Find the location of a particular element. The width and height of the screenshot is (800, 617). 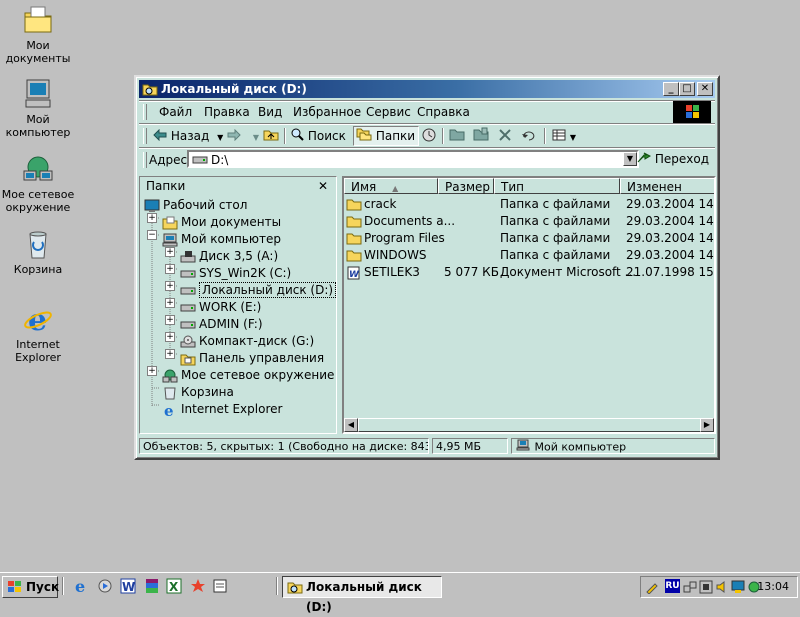

desktop-icon-internet-explorer: e Internet Explorer is located at coordinates (38, 333).